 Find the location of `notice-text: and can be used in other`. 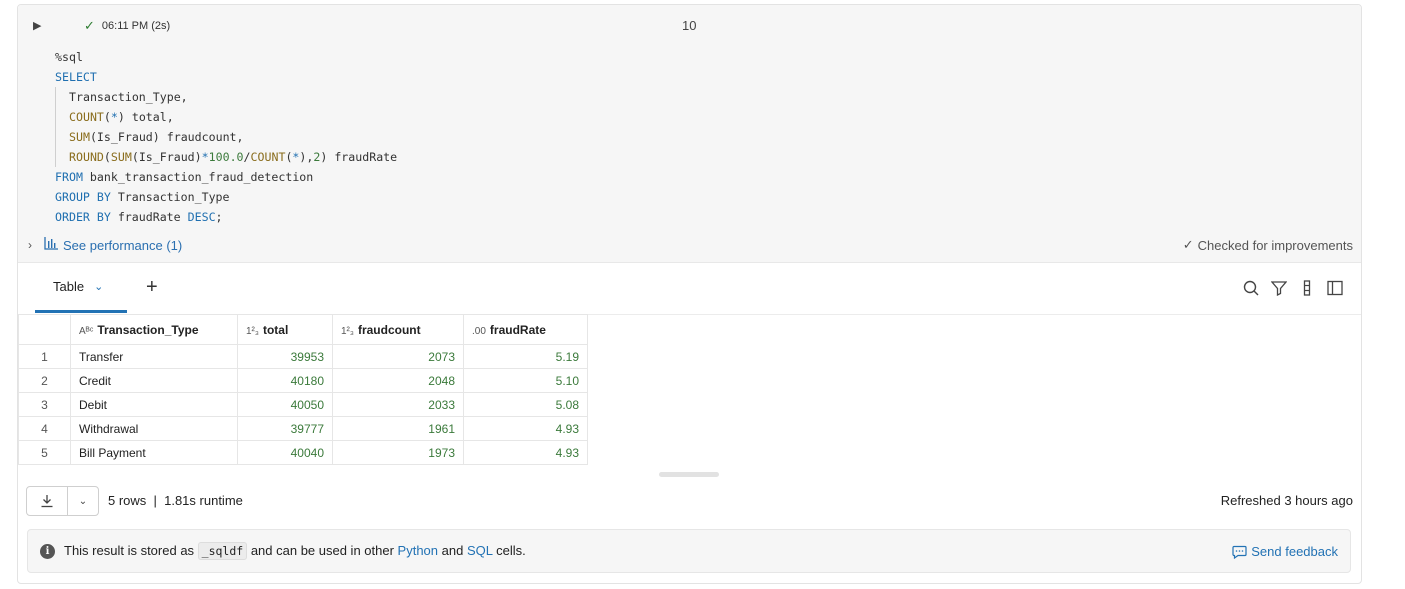

notice-text: and can be used in other is located at coordinates (322, 550).